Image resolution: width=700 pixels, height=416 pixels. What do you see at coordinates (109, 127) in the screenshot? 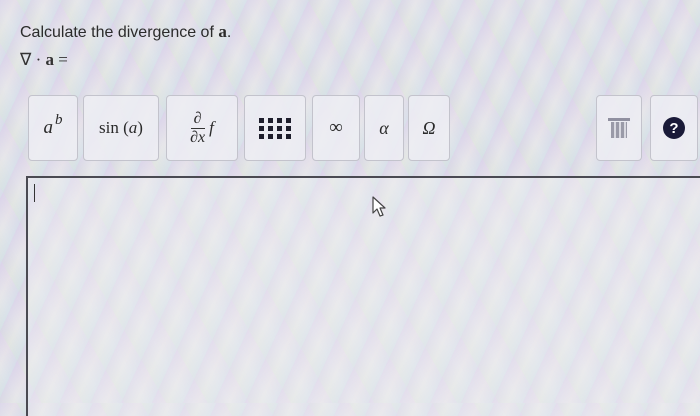
I see `function-name: sin` at bounding box center [109, 127].